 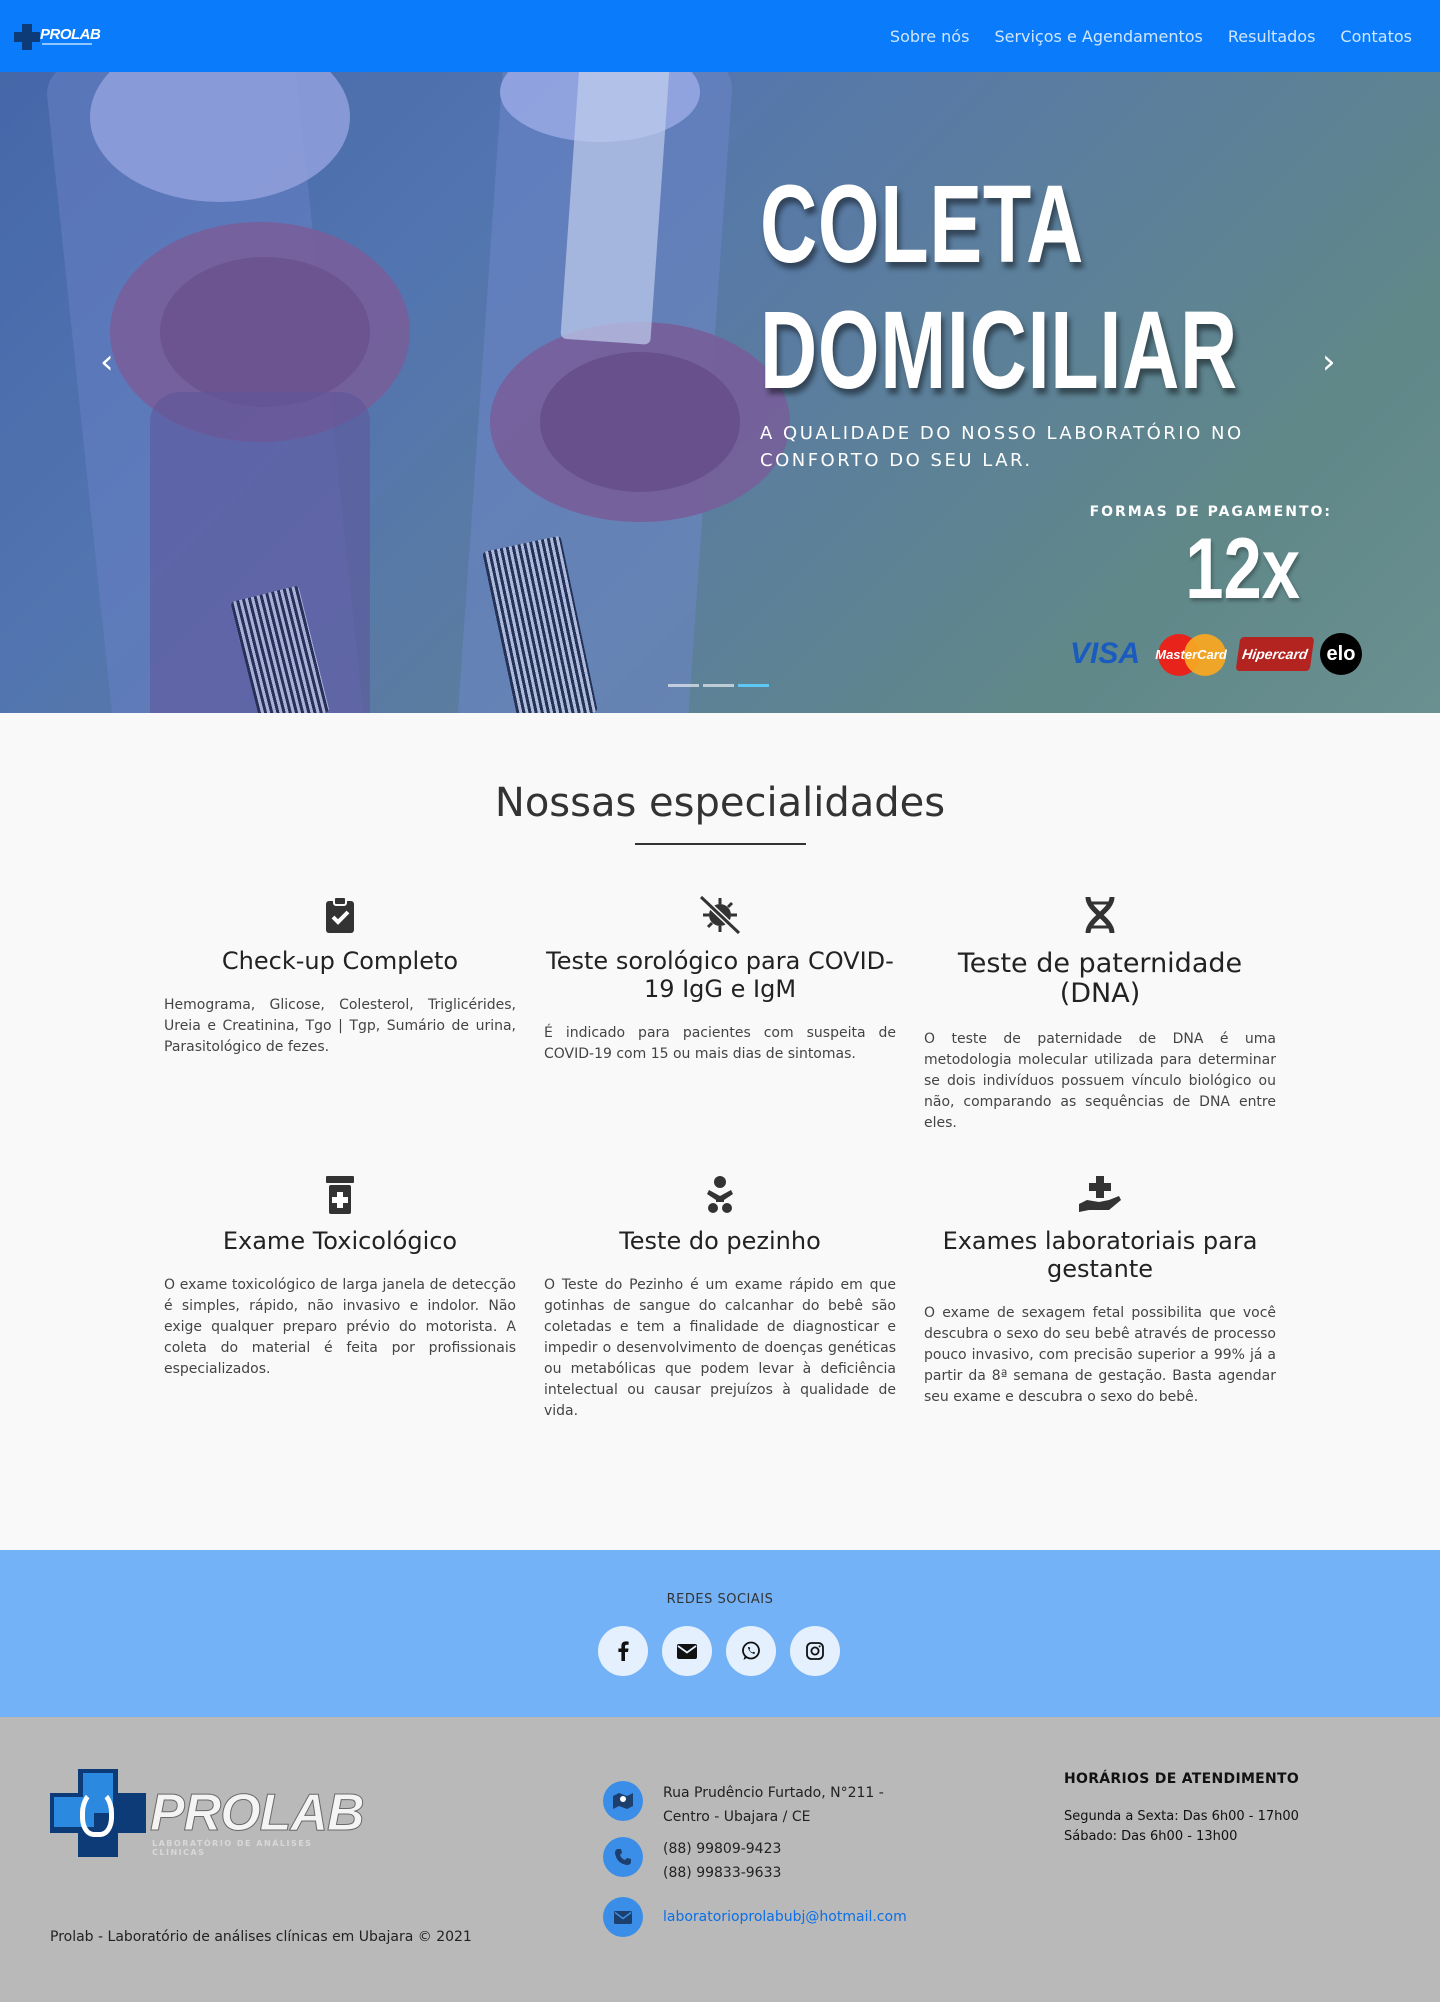 I want to click on carousel-indicators, so click(x=718, y=685).